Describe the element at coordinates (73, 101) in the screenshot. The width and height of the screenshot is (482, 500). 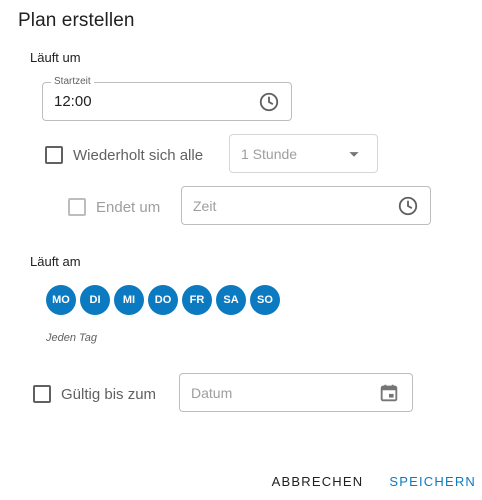
I see `start-time-value: 12:00` at that location.